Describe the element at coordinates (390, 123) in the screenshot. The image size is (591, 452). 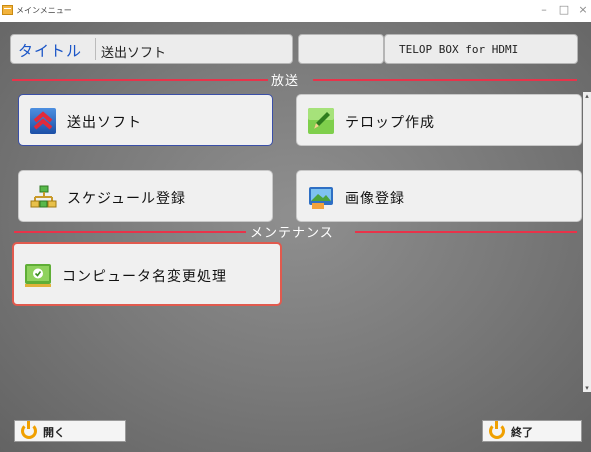
I see `menu-telop-create-label: テロップ作成` at that location.